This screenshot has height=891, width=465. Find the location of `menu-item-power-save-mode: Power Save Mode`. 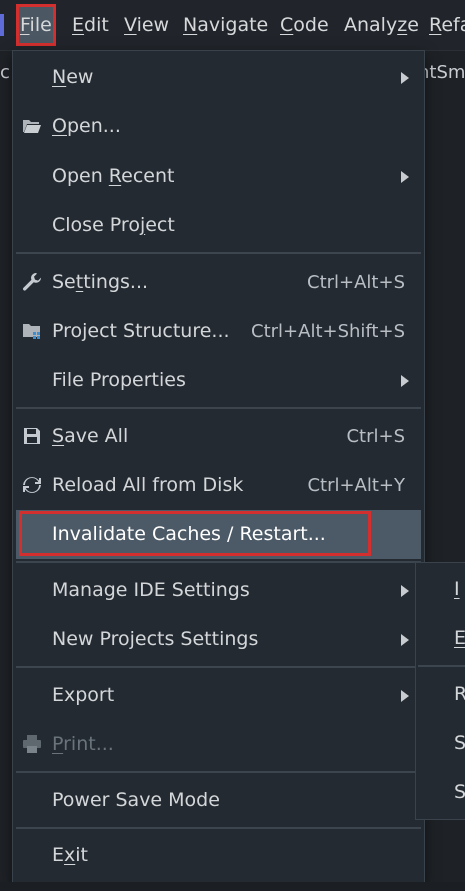

menu-item-power-save-mode: Power Save Mode is located at coordinates (218, 800).